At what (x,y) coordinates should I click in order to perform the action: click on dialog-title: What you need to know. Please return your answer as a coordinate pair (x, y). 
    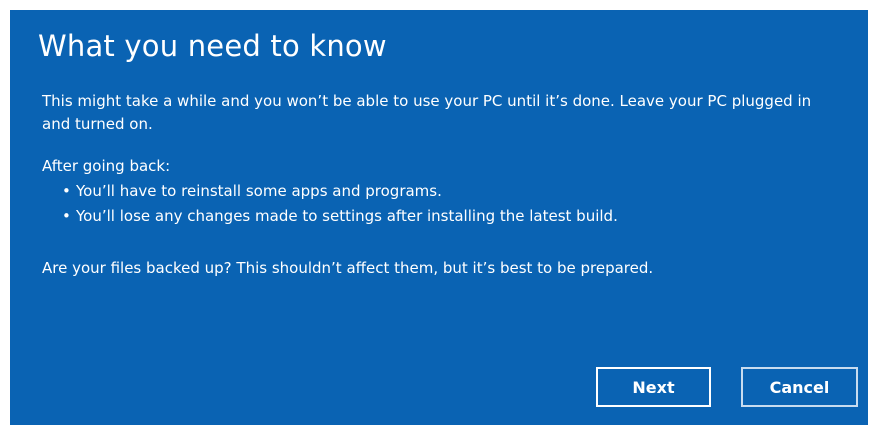
    Looking at the image, I should click on (212, 46).